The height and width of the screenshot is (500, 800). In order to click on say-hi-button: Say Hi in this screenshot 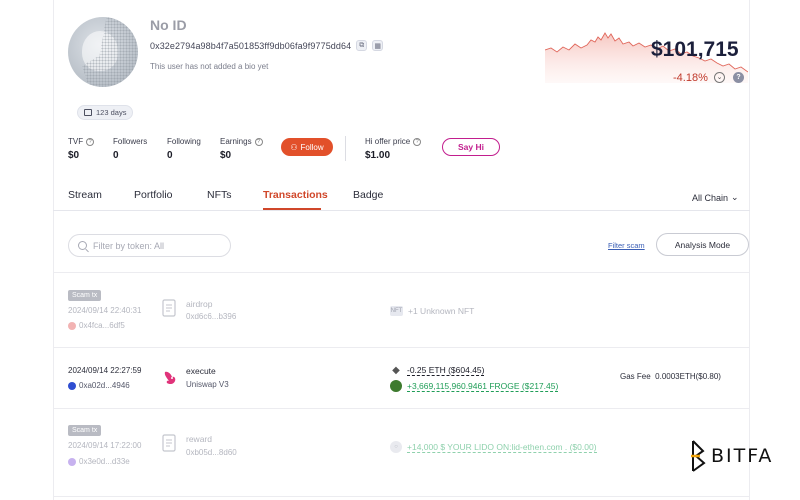, I will do `click(471, 147)`.